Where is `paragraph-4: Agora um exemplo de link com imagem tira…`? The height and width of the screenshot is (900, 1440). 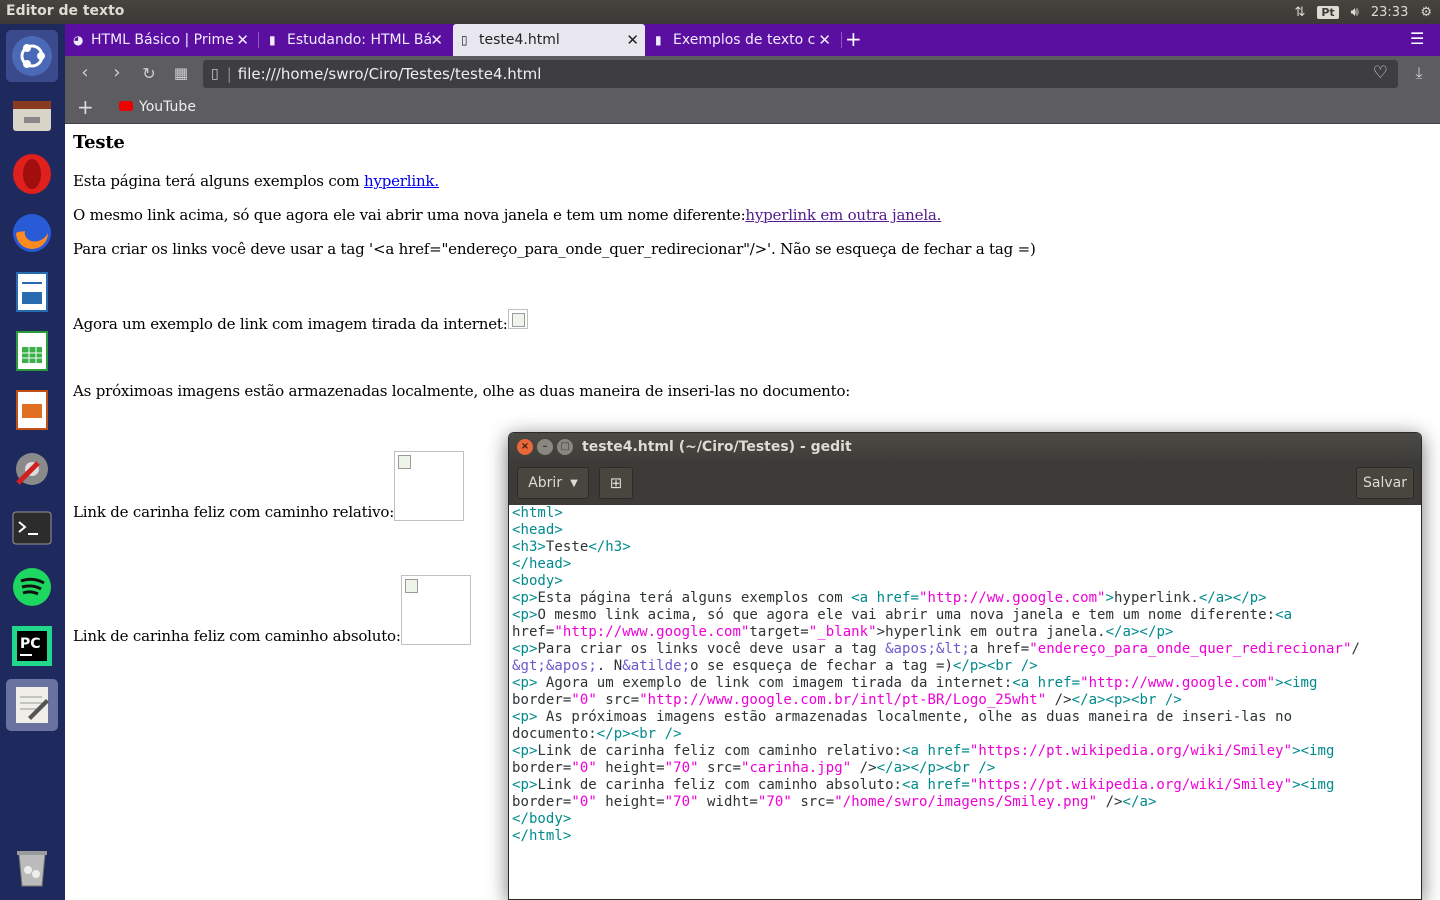
paragraph-4: Agora um exemplo de link com imagem tira… is located at coordinates (300, 321).